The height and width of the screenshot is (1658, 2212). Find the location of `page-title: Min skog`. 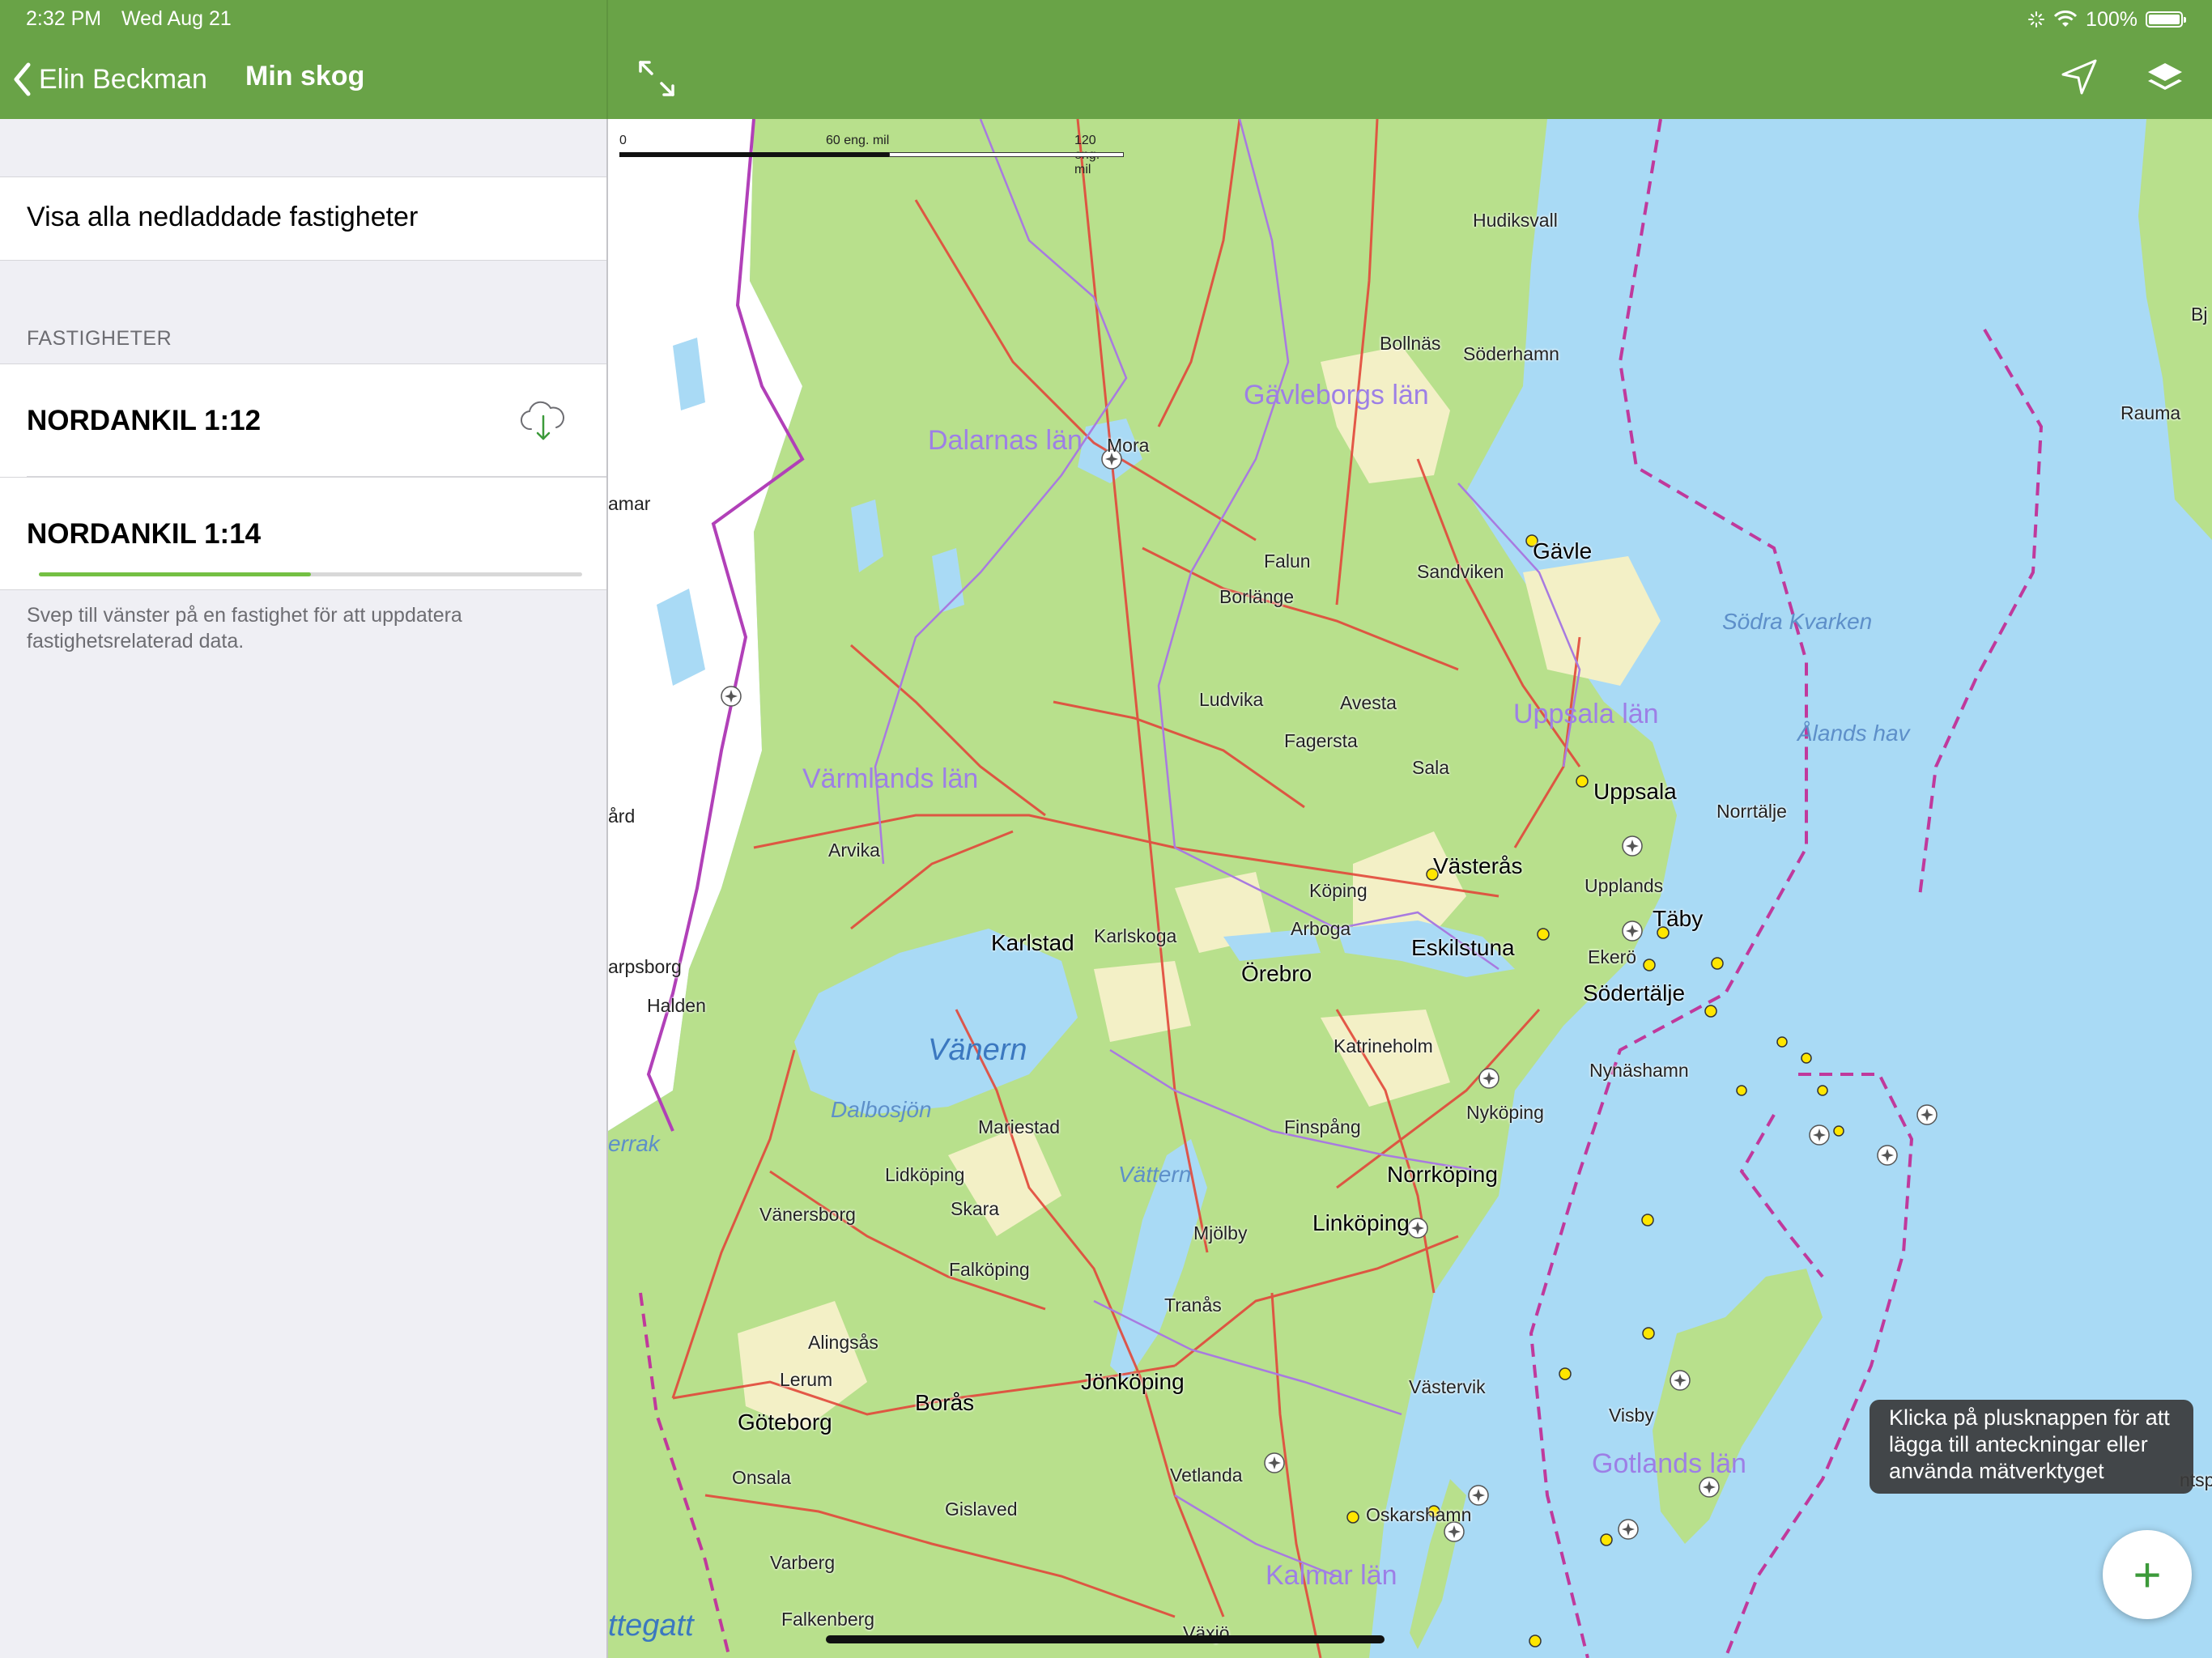

page-title: Min skog is located at coordinates (305, 76).